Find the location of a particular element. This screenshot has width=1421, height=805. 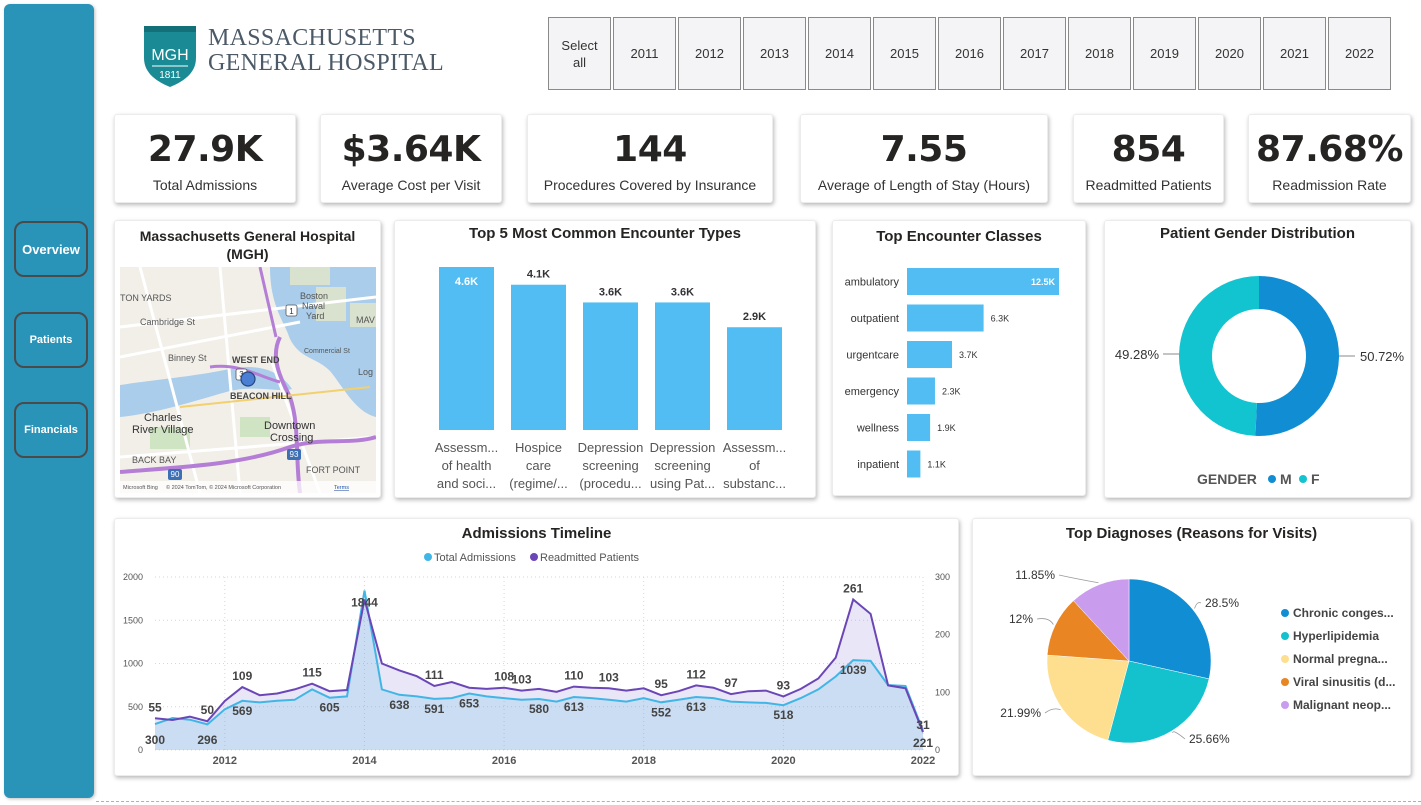

category-label: urgentcare is located at coordinates (872, 356).